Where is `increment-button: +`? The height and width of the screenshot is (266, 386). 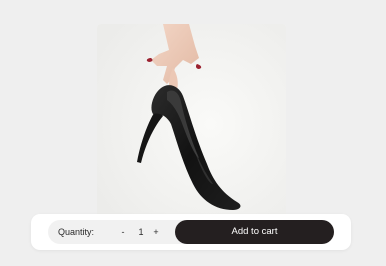
increment-button: + is located at coordinates (156, 232).